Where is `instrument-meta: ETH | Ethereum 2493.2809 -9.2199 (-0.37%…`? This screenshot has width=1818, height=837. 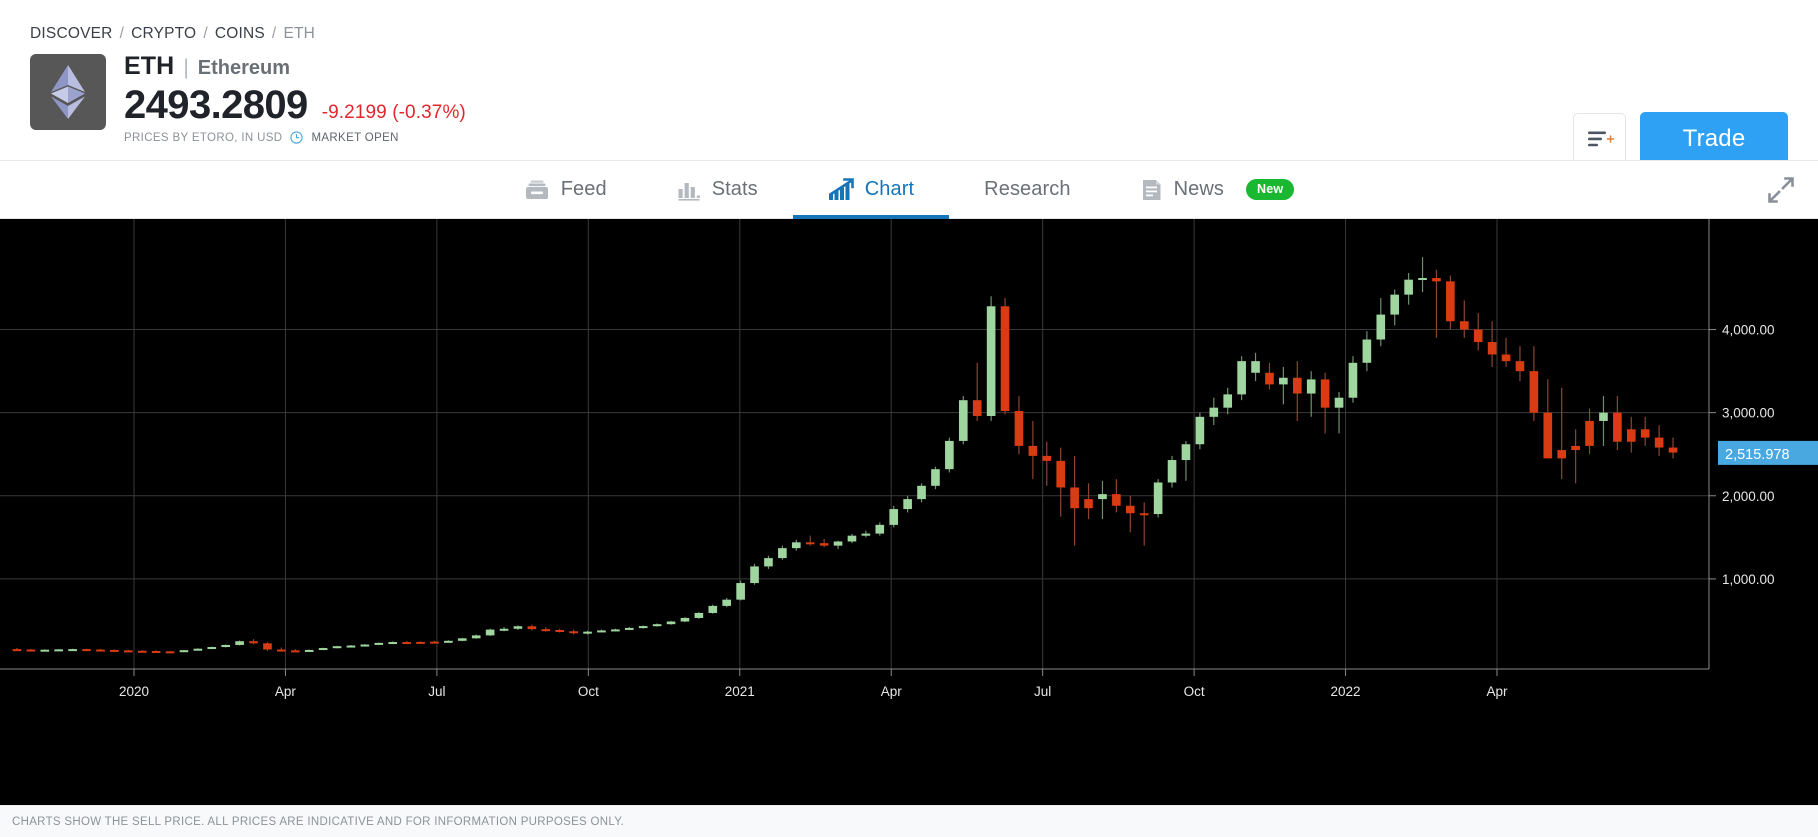
instrument-meta: ETH | Ethereum 2493.2809 -9.2199 (-0.37%… is located at coordinates (295, 98).